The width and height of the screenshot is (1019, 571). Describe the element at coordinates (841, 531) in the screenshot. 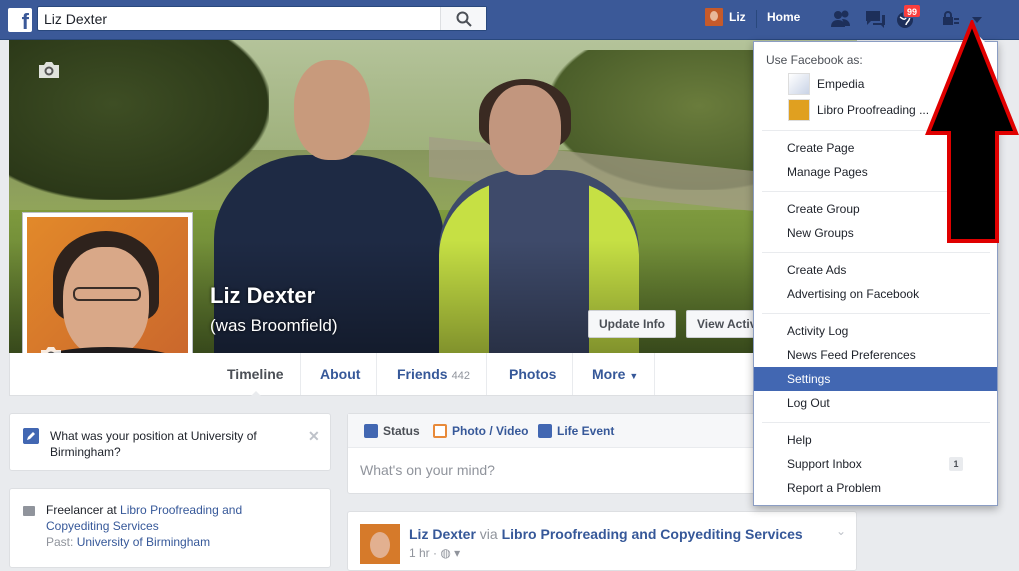

I see `post-options-chevron-icon: ⌄` at that location.